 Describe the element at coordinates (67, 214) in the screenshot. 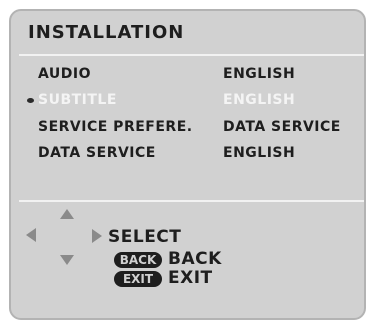

I see `arrow-up-icon` at that location.